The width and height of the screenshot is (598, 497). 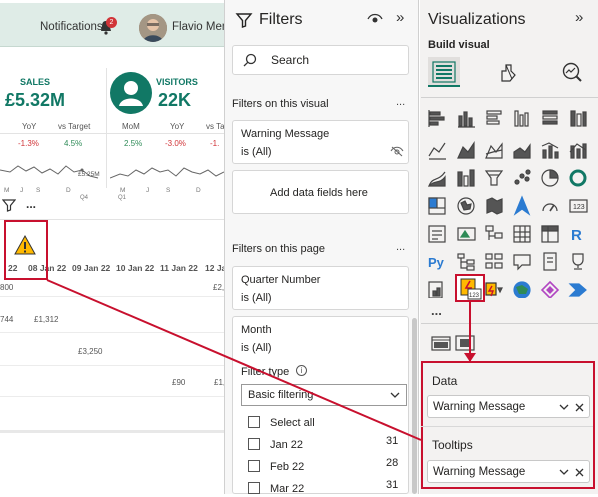 What do you see at coordinates (89, 174) in the screenshot?
I see `sparkline-label: £5.25M` at bounding box center [89, 174].